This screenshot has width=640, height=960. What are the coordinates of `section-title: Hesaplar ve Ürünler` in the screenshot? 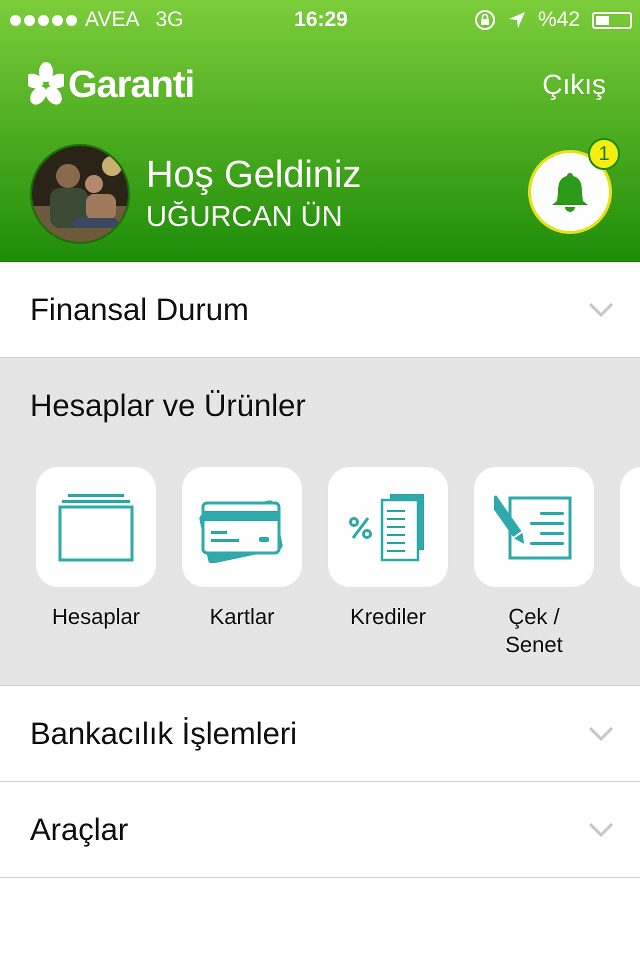 It's located at (322, 406).